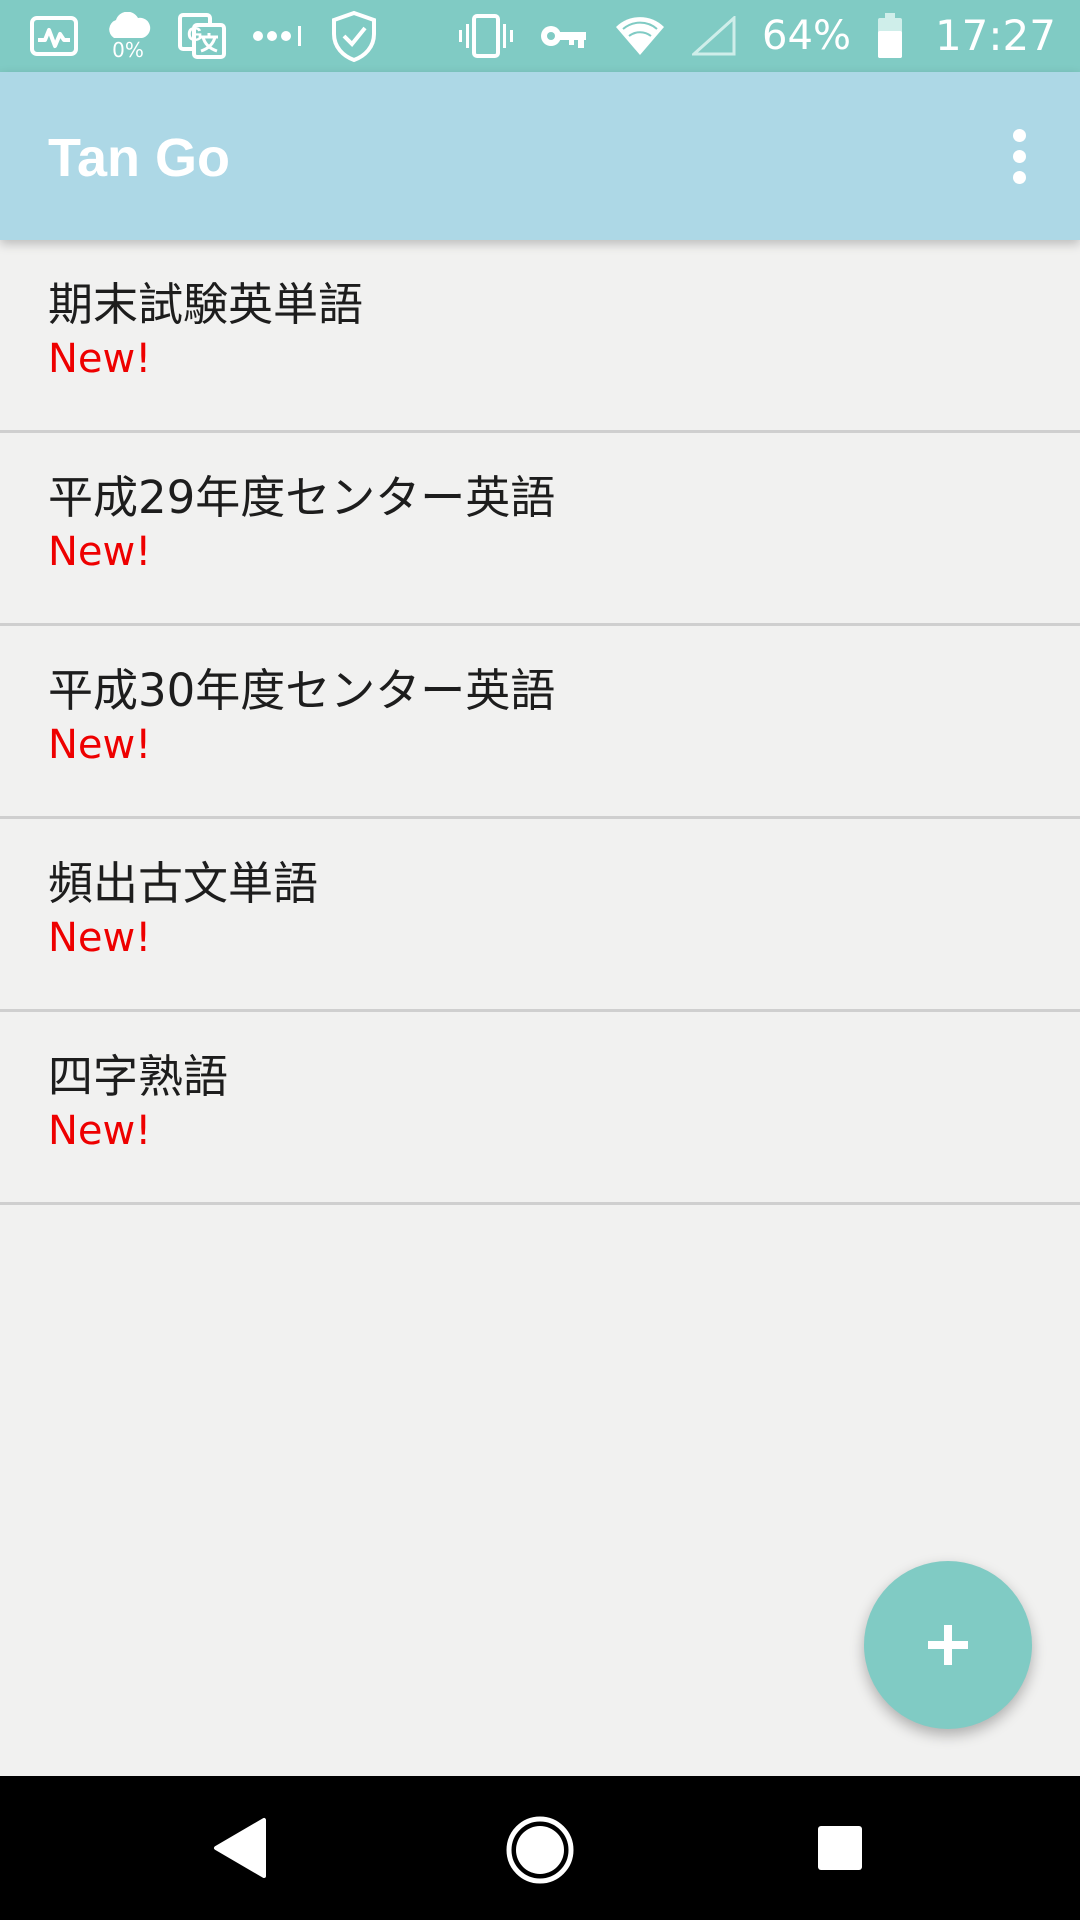  I want to click on back-icon, so click(240, 1848).